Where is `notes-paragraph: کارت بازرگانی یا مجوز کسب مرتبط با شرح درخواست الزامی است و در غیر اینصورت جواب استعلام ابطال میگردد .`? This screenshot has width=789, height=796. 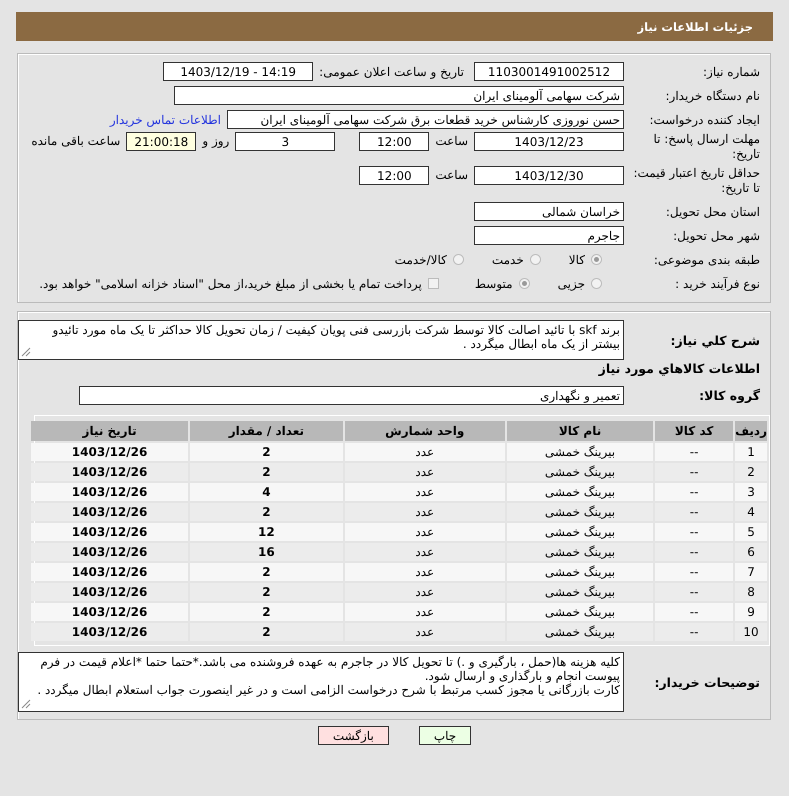 notes-paragraph: کارت بازرگانی یا مجوز کسب مرتبط با شرح درخواست الزامی است و در غیر اینصورت جواب استعلام ابطال میگردد . is located at coordinates (328, 690).